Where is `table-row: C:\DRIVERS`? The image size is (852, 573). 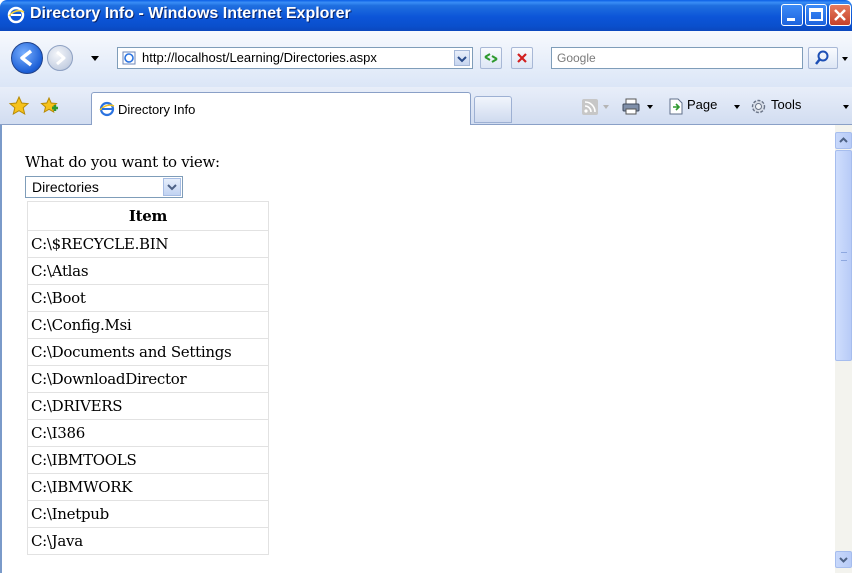
table-row: C:\DRIVERS is located at coordinates (148, 406).